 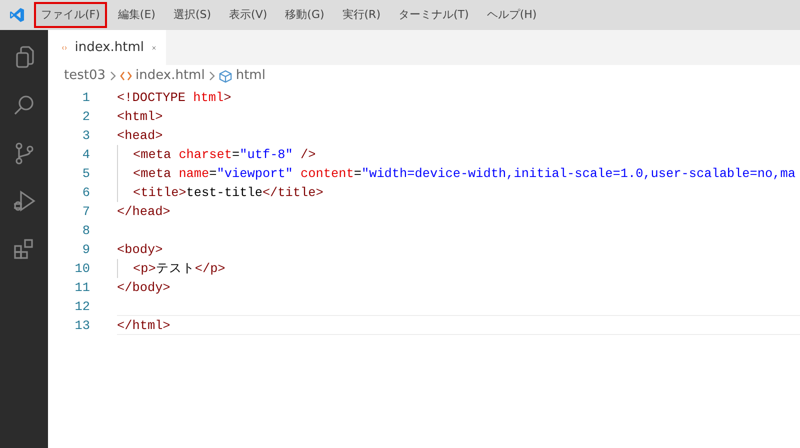 What do you see at coordinates (85, 98) in the screenshot?
I see `line-number: 1` at bounding box center [85, 98].